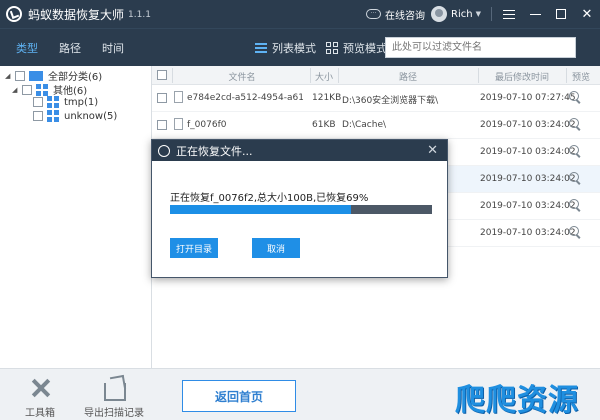 The image size is (600, 420). I want to click on tree-item-all: ◢ 全部分类(6), so click(53, 75).